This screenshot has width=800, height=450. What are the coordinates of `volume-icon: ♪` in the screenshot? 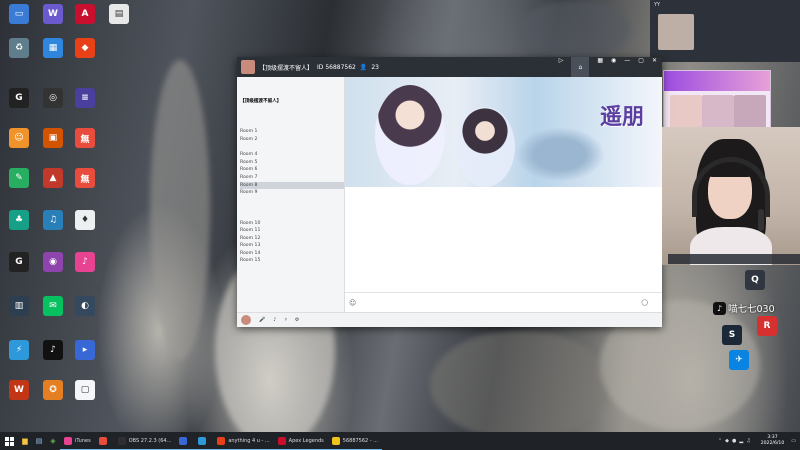 It's located at (274, 320).